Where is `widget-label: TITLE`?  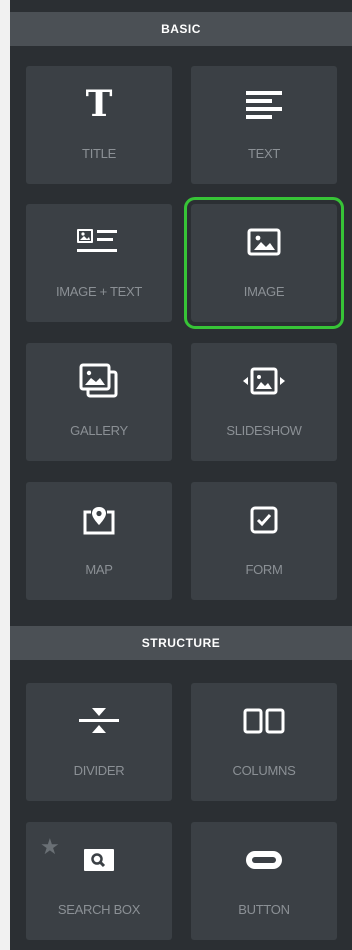
widget-label: TITLE is located at coordinates (99, 153).